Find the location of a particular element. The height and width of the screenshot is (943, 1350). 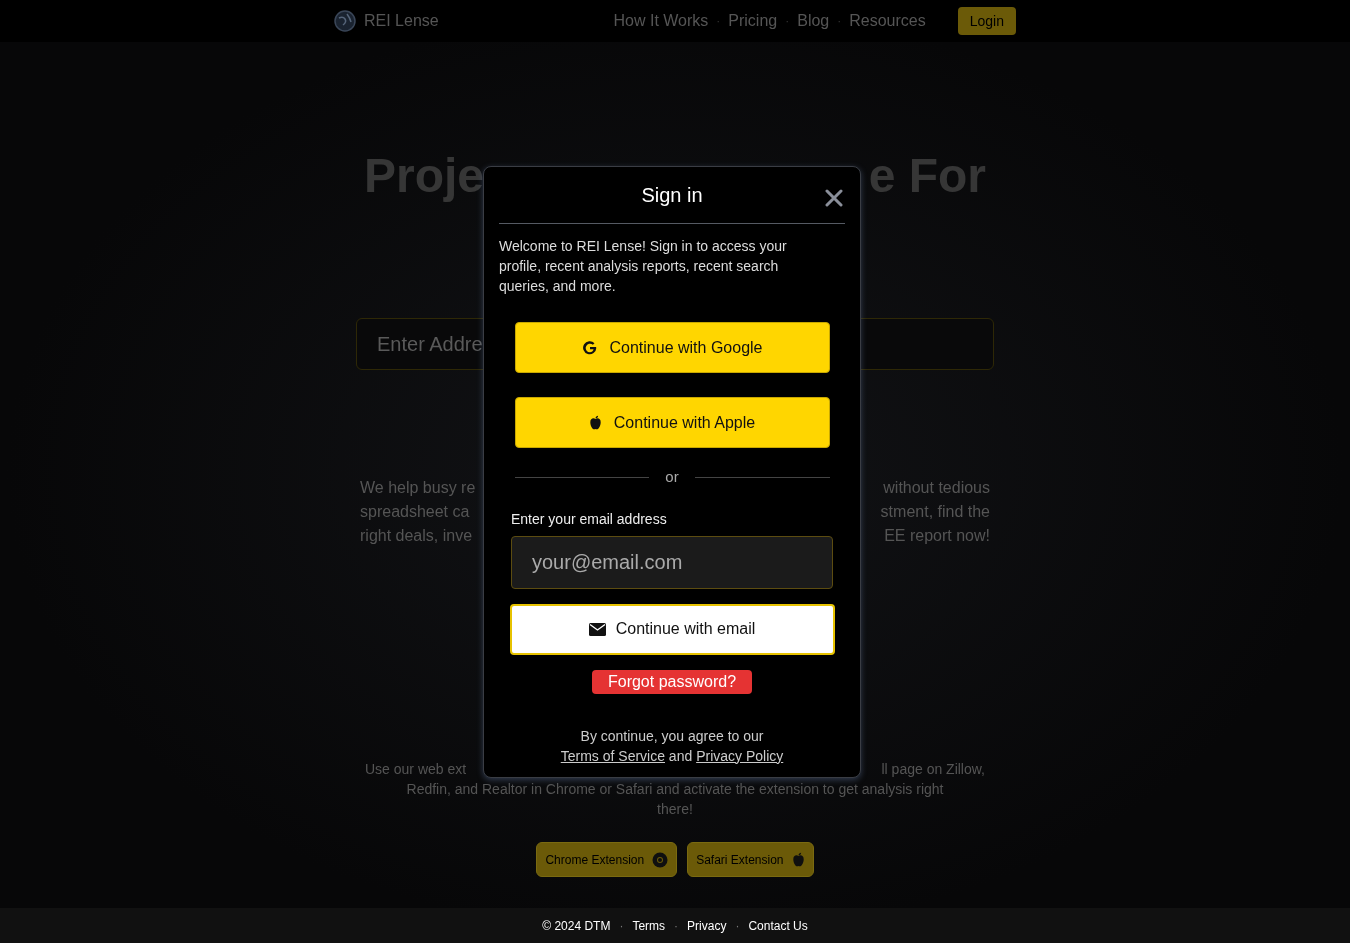

agreement-text: By continue, you agree to our Terms of Service and Privacy Policy is located at coordinates (672, 746).